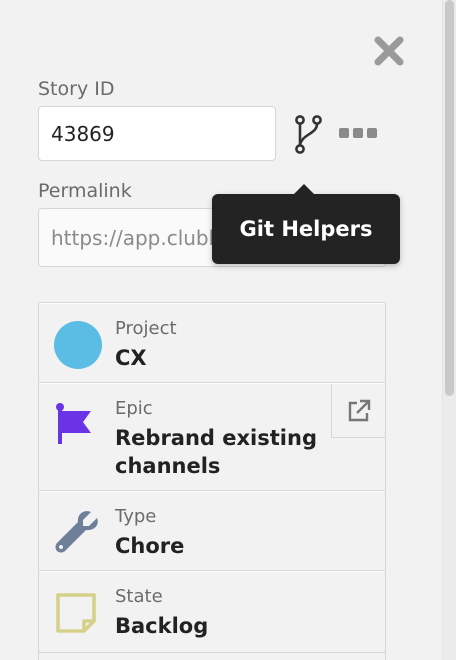 This screenshot has height=660, width=456. What do you see at coordinates (344, 133) in the screenshot?
I see `more-options-icon` at bounding box center [344, 133].